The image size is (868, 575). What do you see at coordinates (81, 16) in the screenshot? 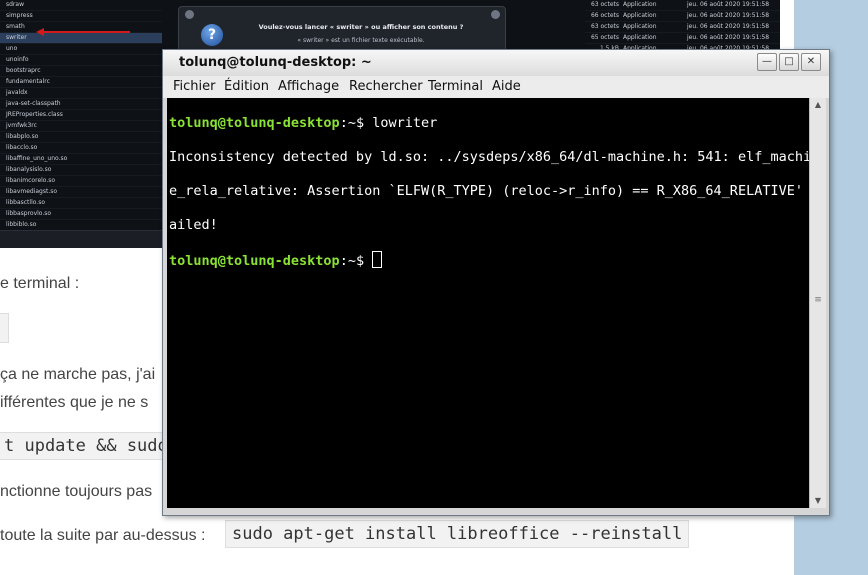
I see `file-row: simpress` at bounding box center [81, 16].